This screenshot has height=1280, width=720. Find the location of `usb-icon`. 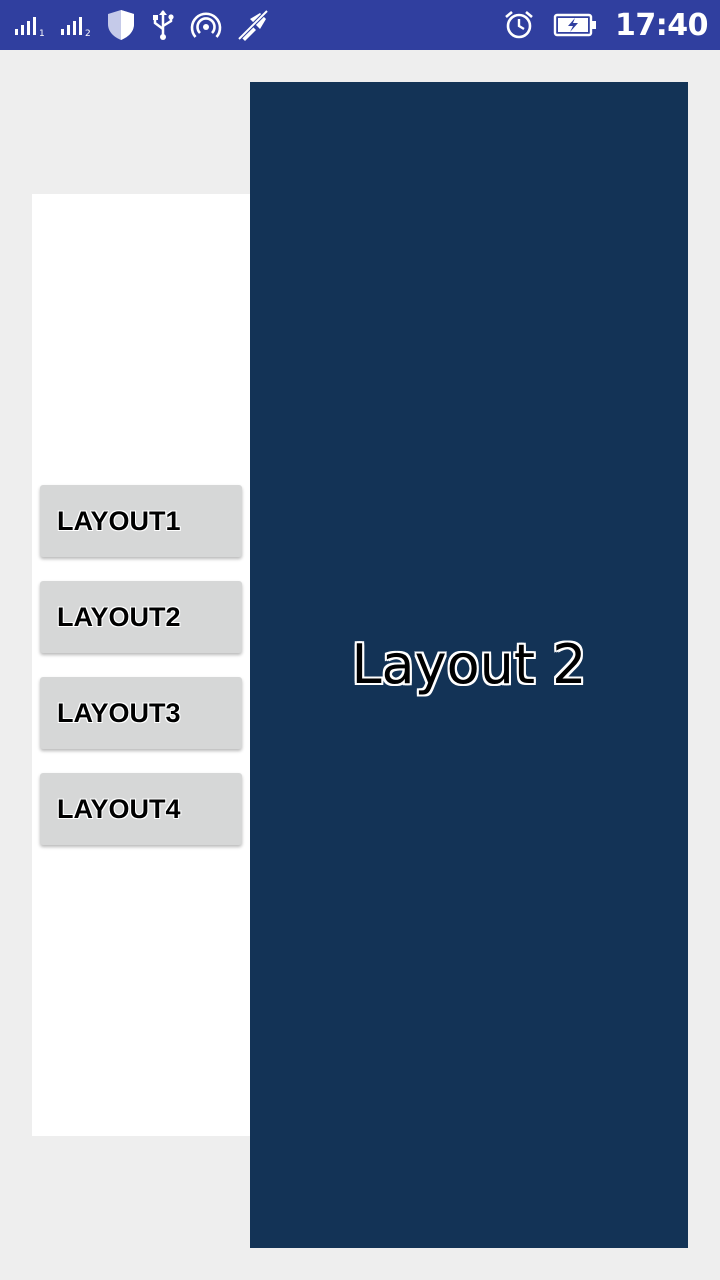

usb-icon is located at coordinates (163, 25).